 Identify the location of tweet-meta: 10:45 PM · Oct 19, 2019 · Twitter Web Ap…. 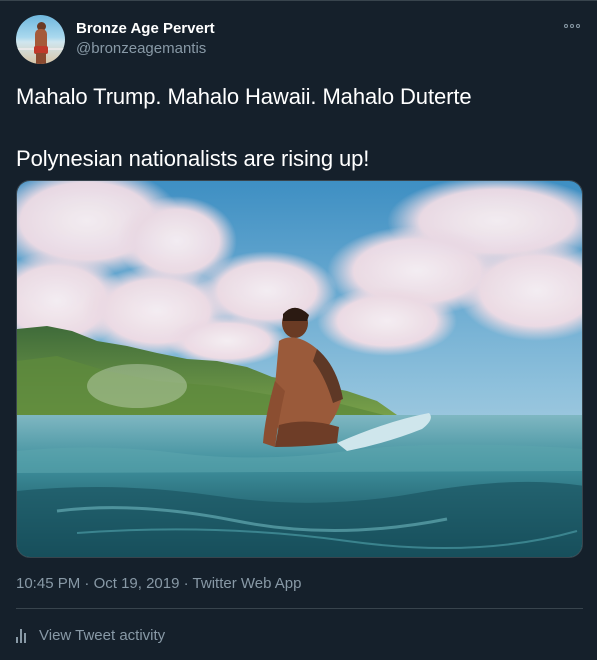
(158, 583).